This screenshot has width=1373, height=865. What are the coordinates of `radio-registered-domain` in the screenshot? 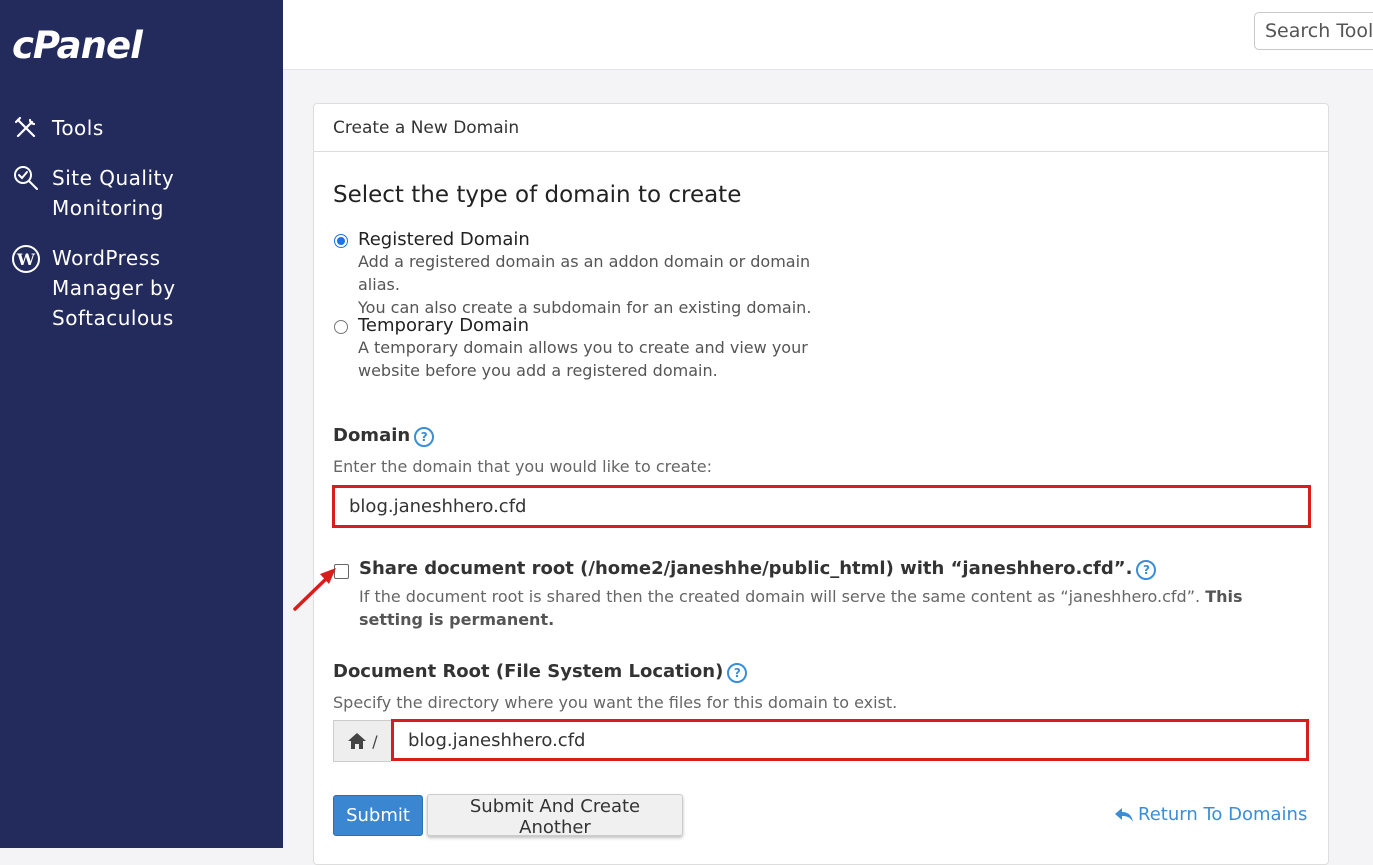 It's located at (341, 241).